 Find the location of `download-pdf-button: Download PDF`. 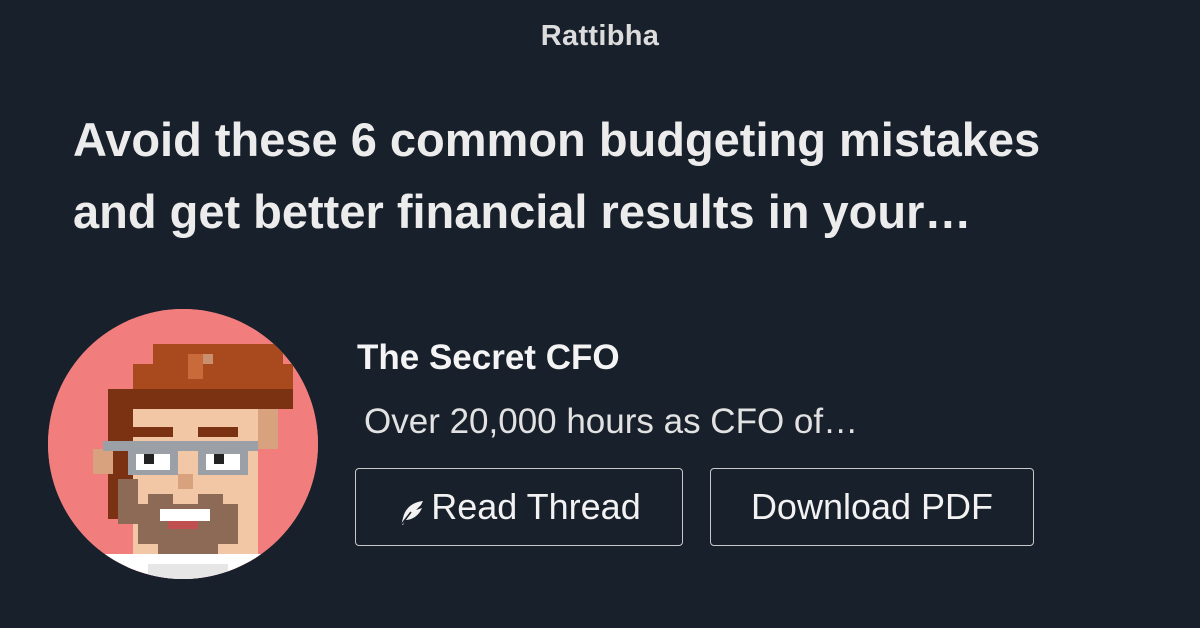

download-pdf-button: Download PDF is located at coordinates (872, 507).